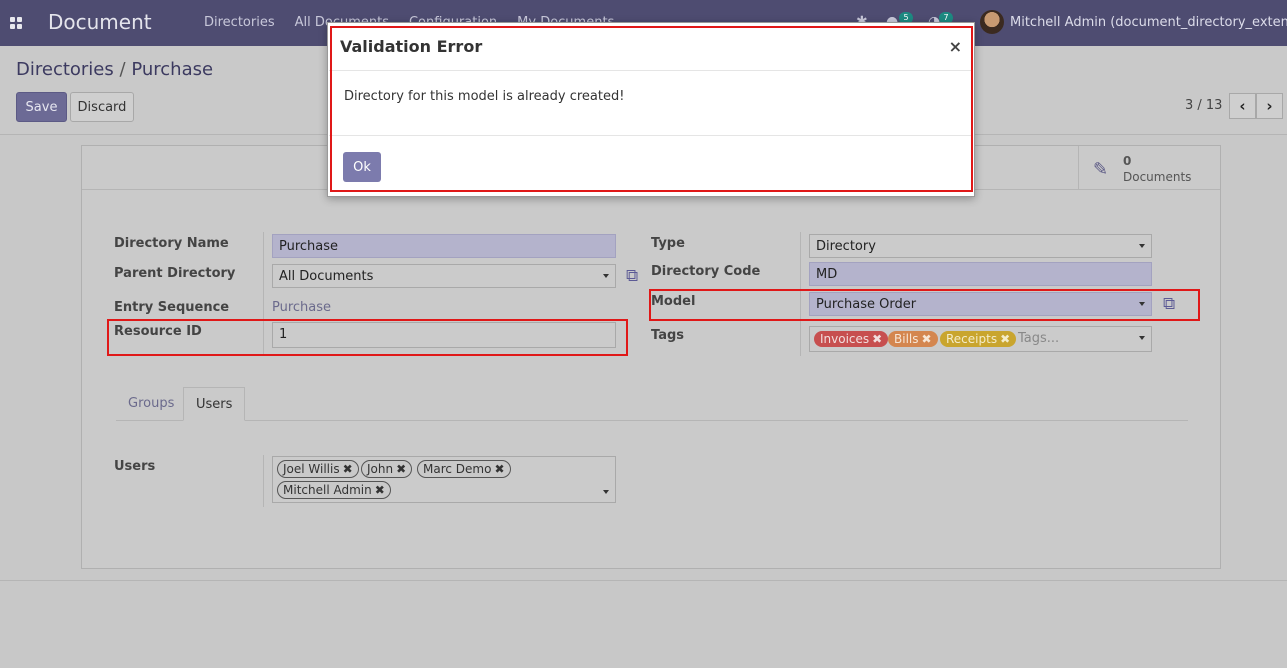 This screenshot has width=1287, height=668. I want to click on directory-name-field: Purchase, so click(444, 246).